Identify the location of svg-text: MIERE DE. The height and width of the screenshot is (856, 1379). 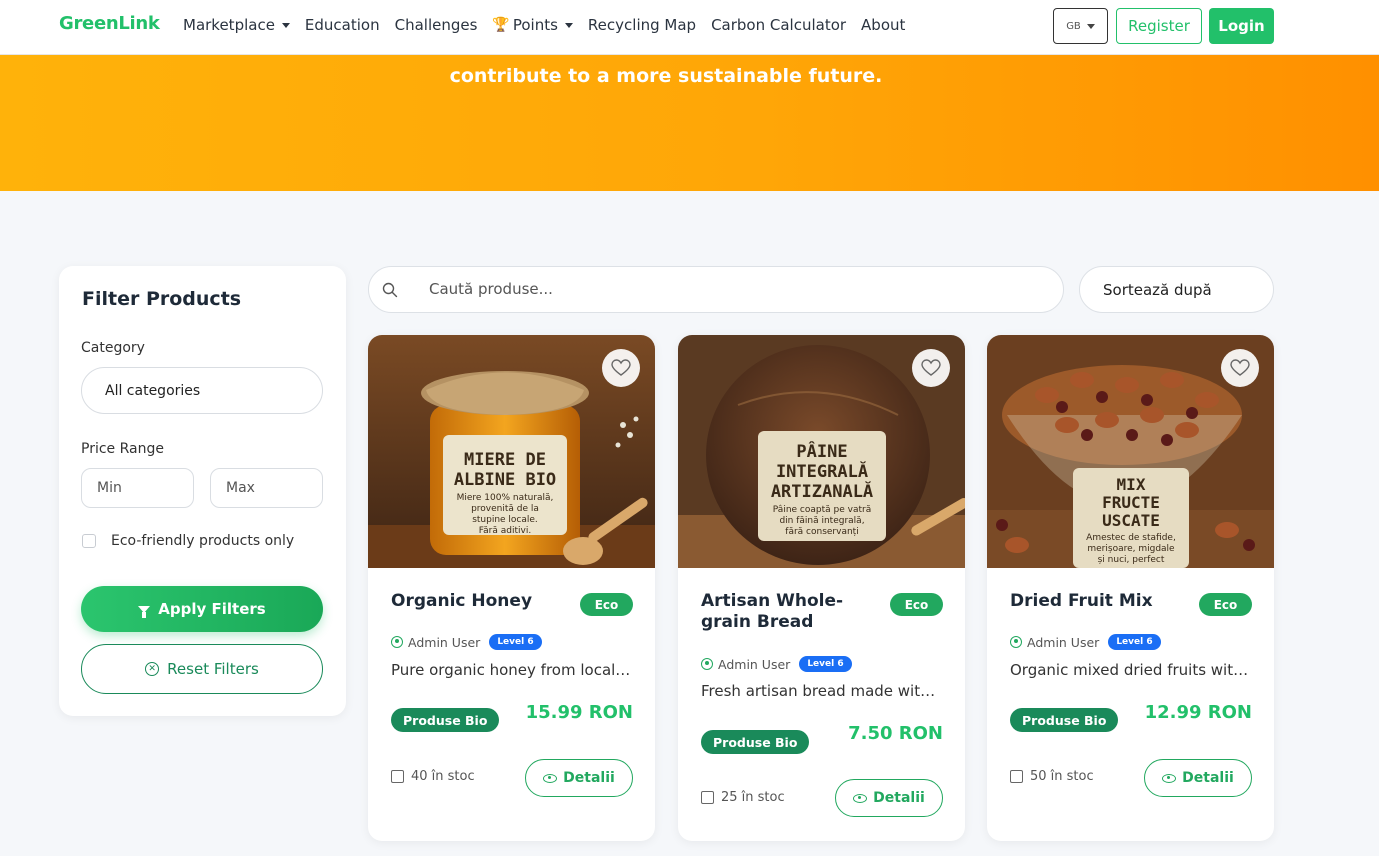
(505, 460).